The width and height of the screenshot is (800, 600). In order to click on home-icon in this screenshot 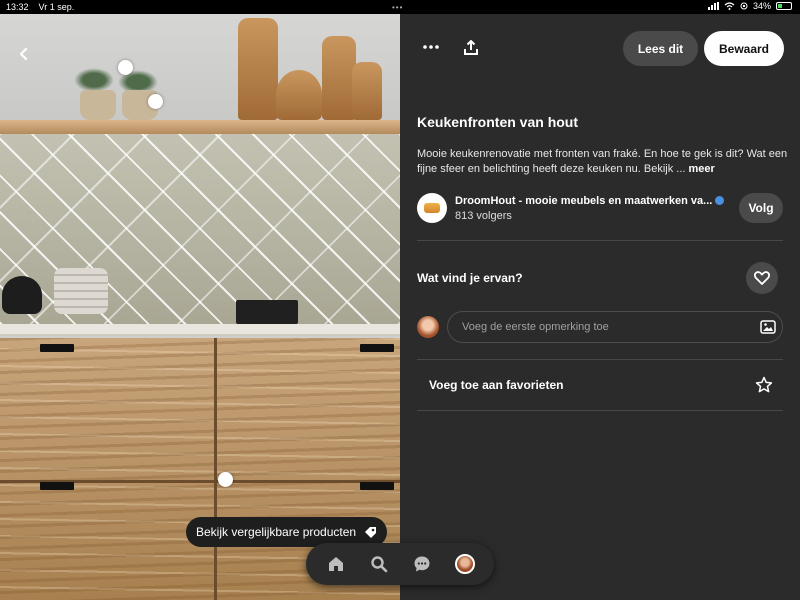, I will do `click(335, 564)`.